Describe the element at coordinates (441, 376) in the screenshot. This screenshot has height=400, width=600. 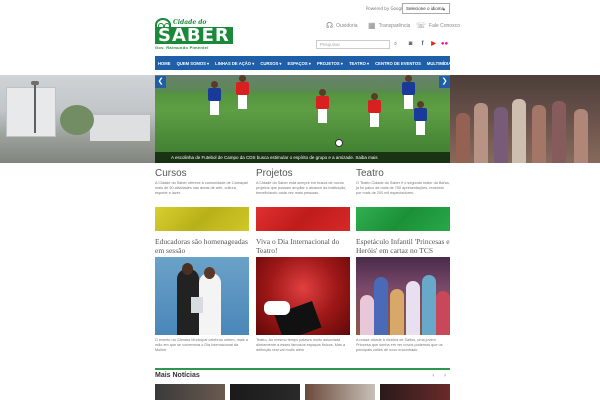
I see `more-news-nav: ‹ ›` at that location.